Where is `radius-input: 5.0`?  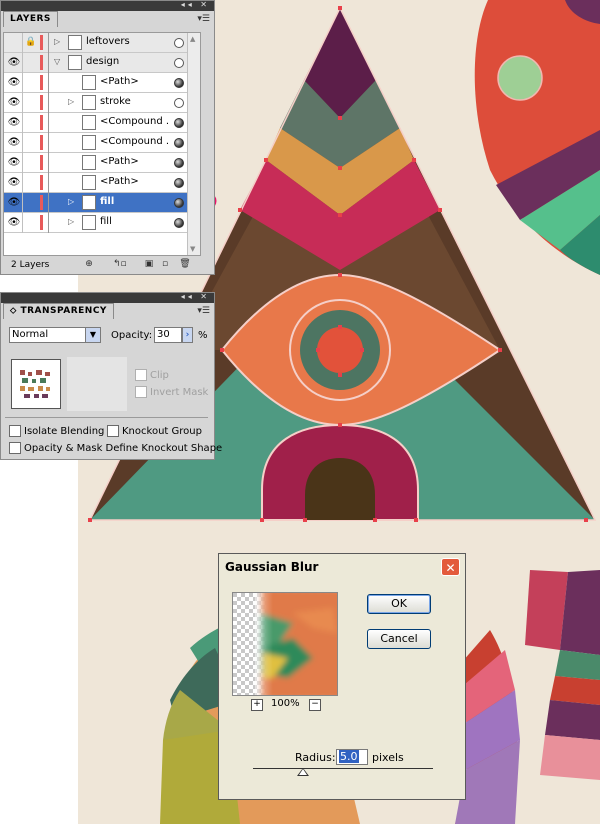
radius-input: 5.0 is located at coordinates (352, 757).